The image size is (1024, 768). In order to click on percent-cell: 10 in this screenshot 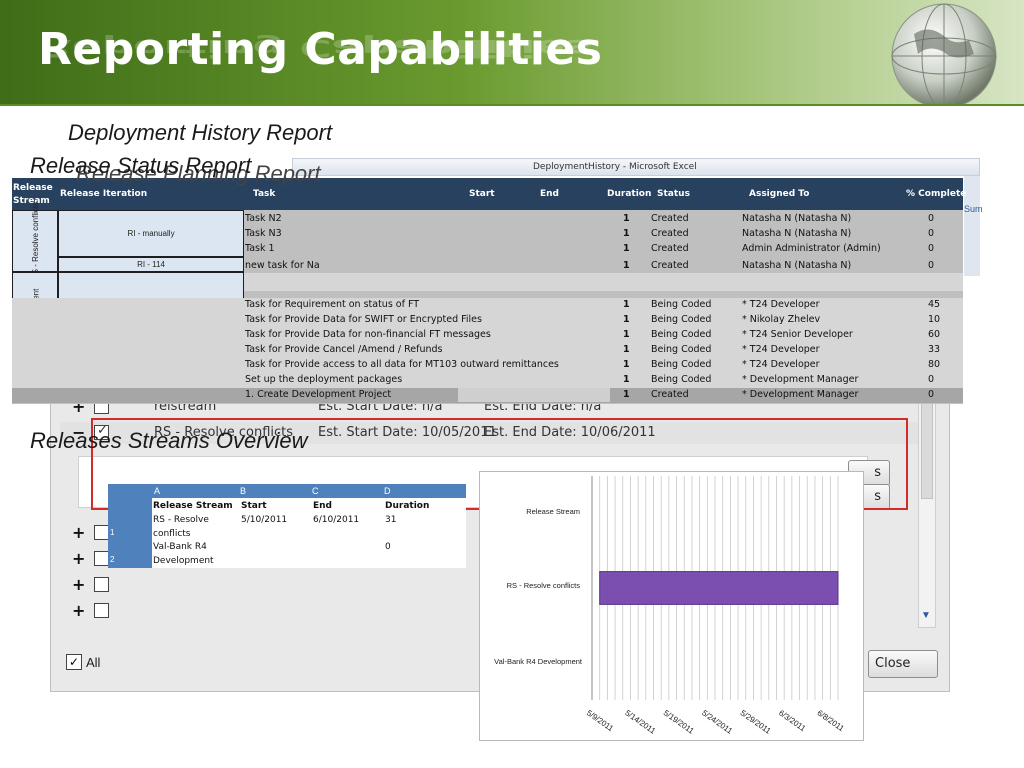, I will do `click(934, 319)`.